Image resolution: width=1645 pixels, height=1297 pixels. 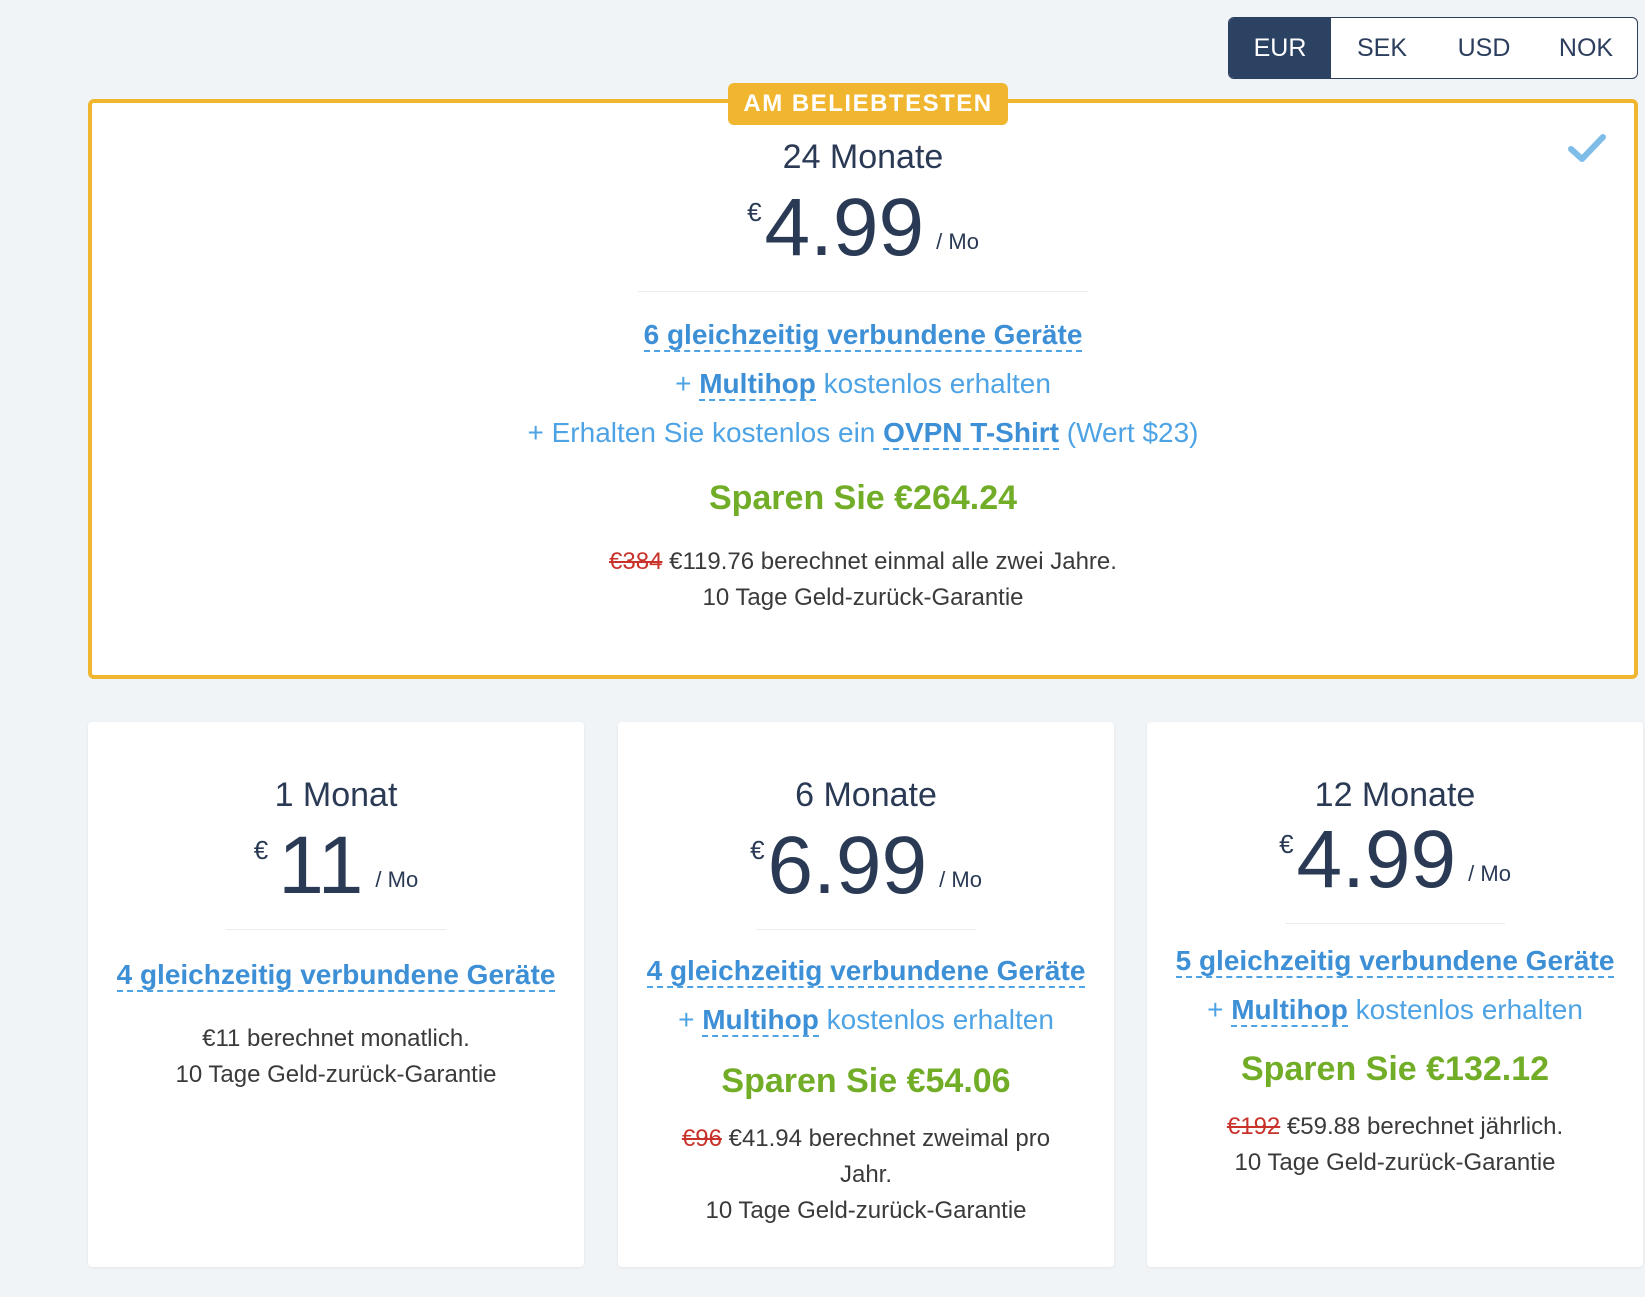 What do you see at coordinates (863, 498) in the screenshot?
I see `savings-text: Sparen Sie €264.24` at bounding box center [863, 498].